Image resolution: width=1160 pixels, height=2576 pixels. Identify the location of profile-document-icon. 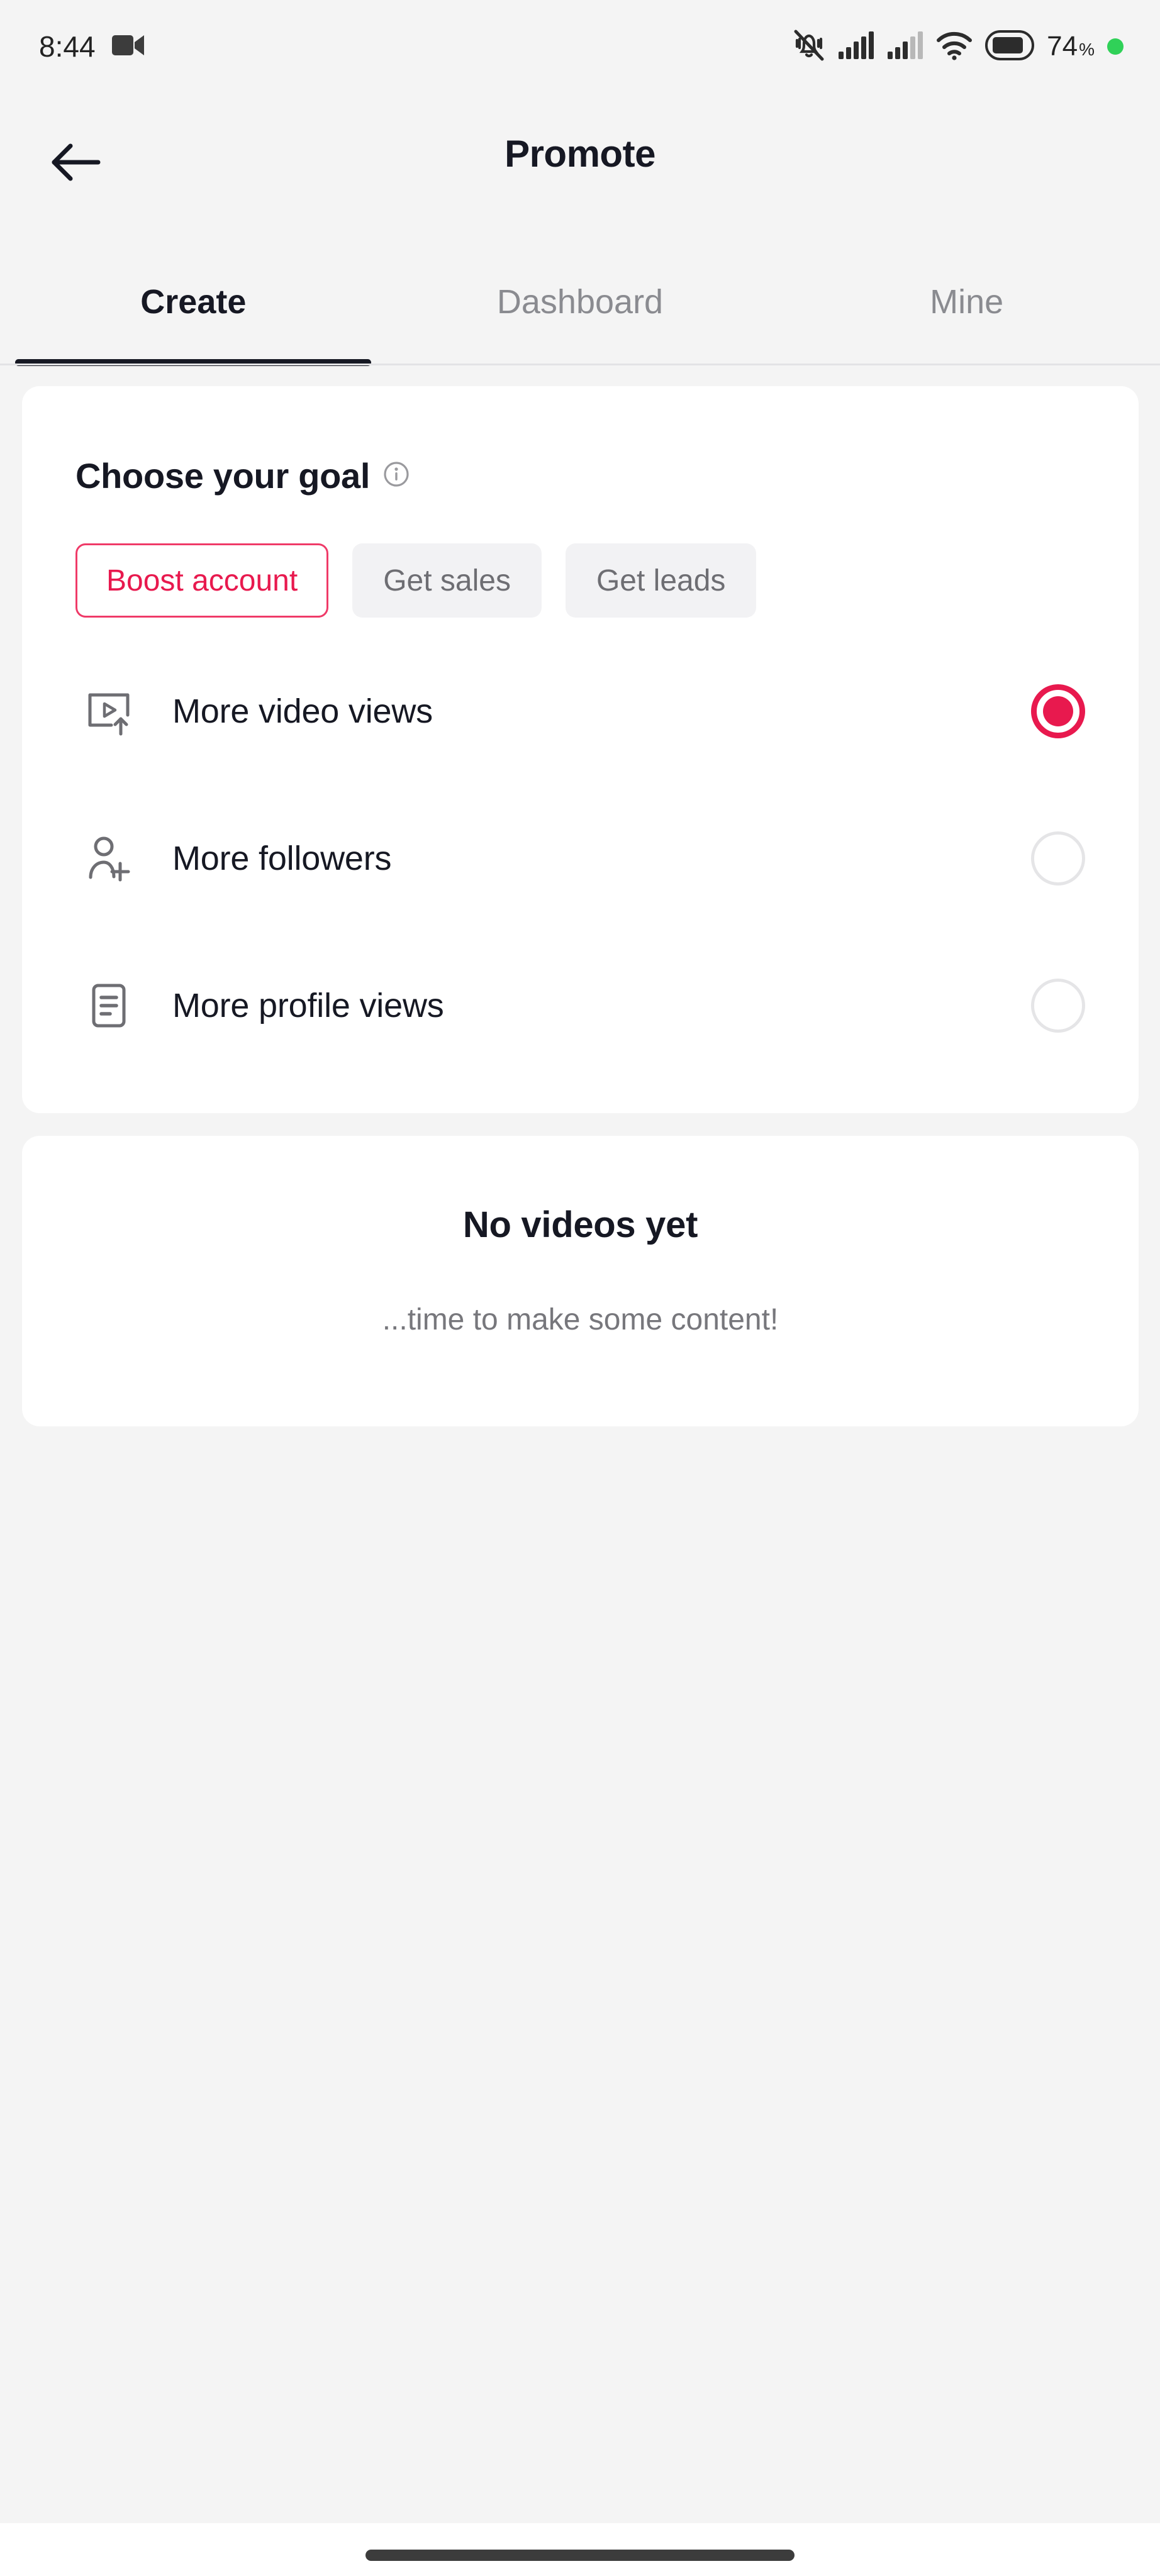
(109, 1006).